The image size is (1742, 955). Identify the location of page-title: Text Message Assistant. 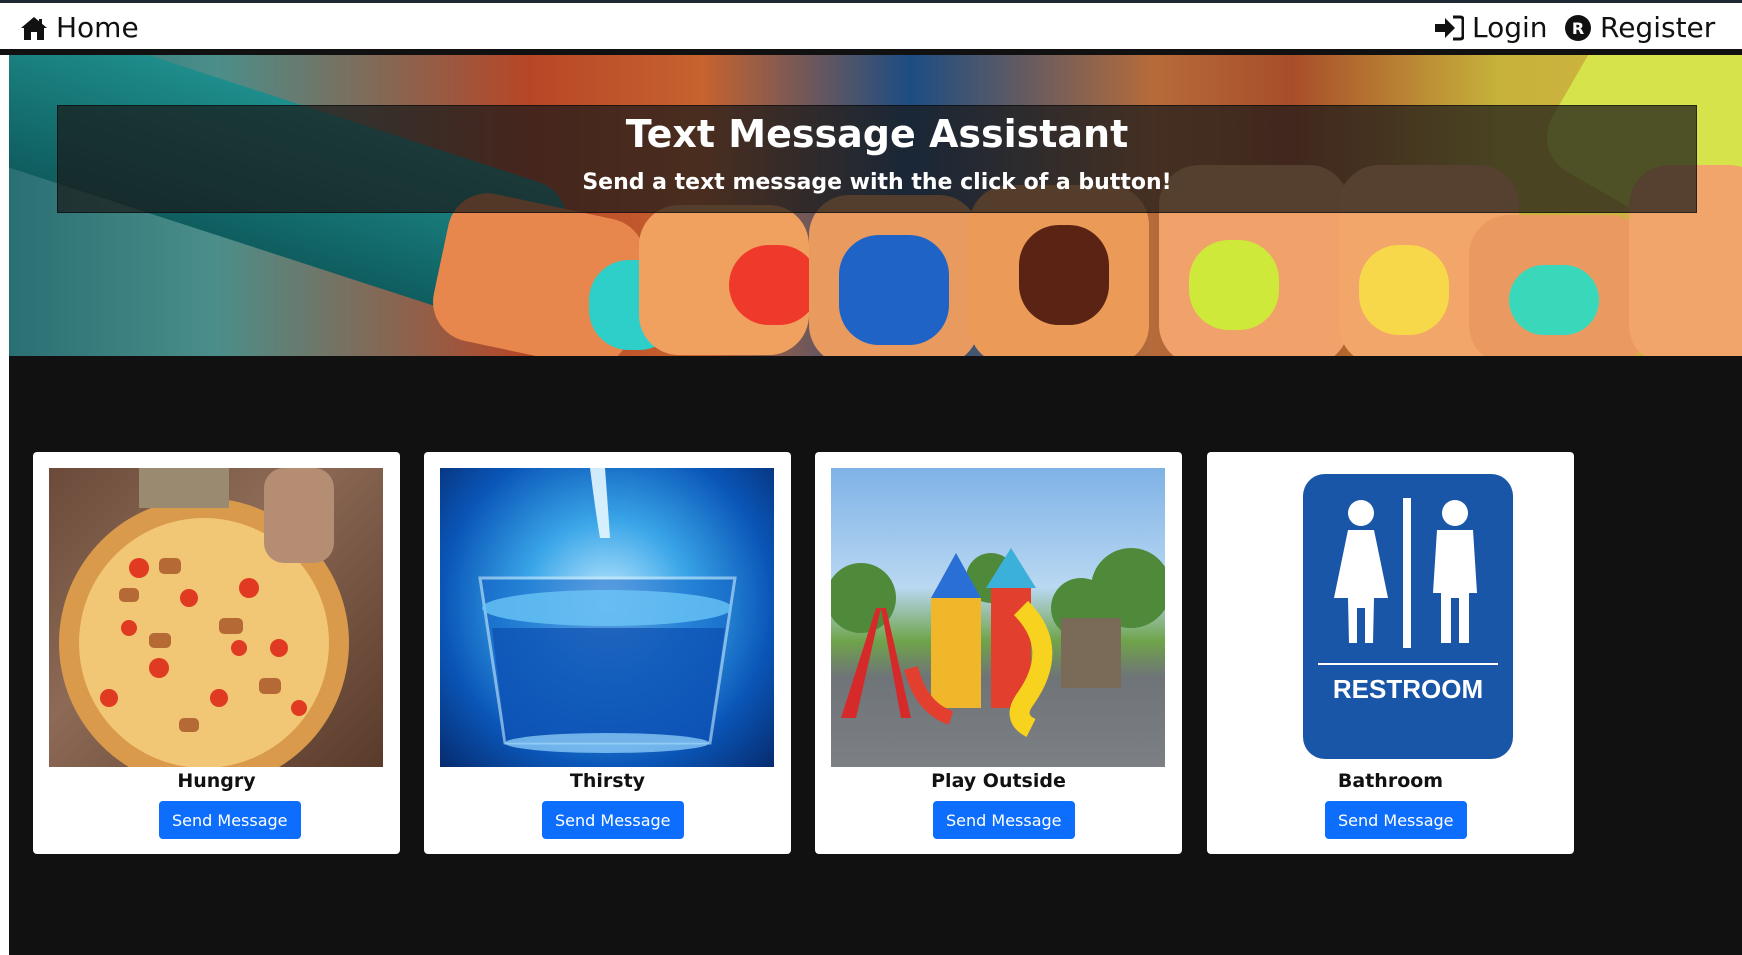
(877, 134).